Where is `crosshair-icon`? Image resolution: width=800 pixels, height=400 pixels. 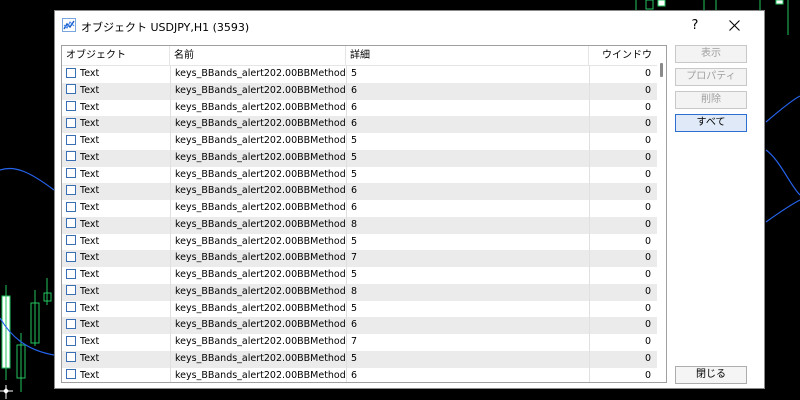
crosshair-icon is located at coordinates (6, 392).